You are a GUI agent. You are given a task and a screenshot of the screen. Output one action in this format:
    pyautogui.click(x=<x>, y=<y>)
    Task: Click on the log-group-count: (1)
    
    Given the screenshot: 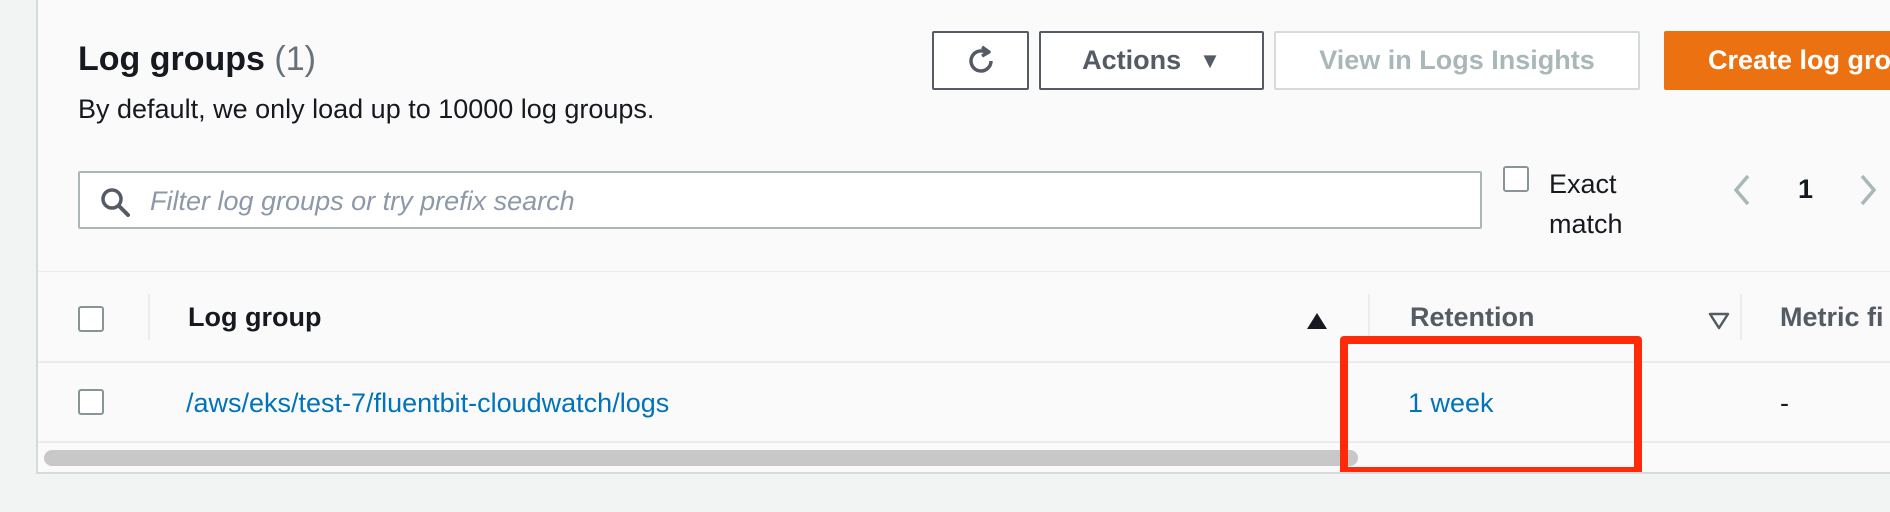 What is the action you would take?
    pyautogui.click(x=295, y=59)
    